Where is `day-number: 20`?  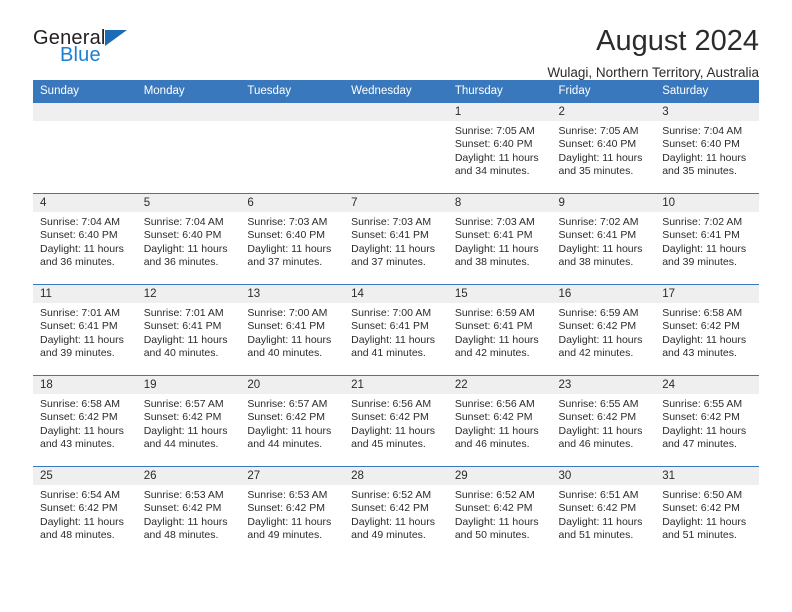 day-number: 20 is located at coordinates (292, 385).